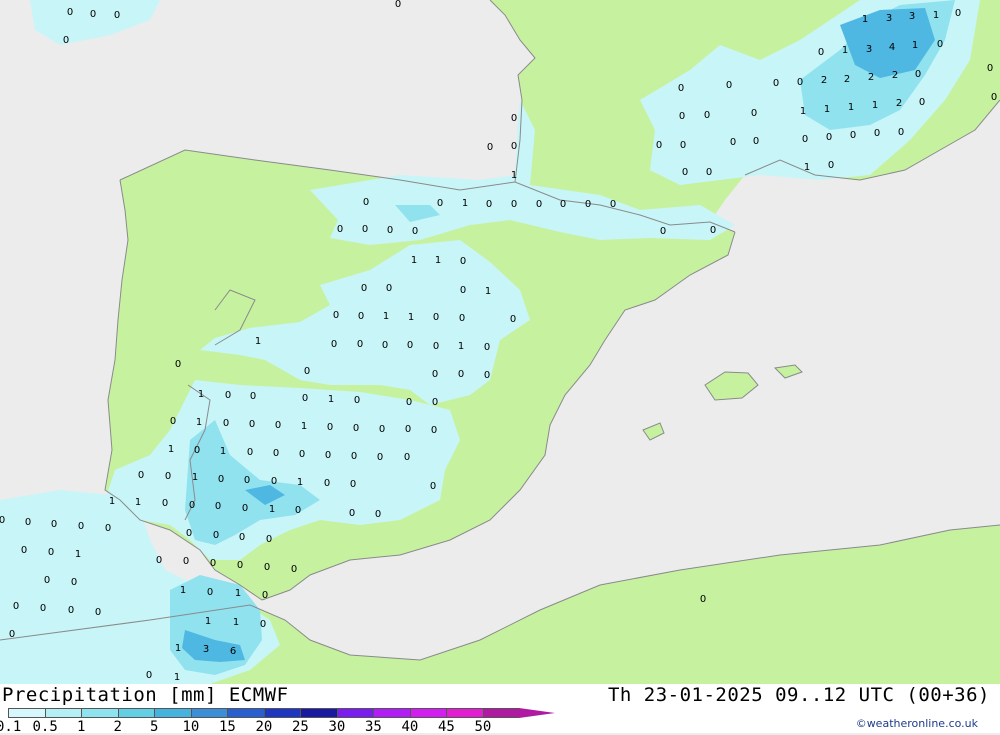 This screenshot has width=1000, height=735. Describe the element at coordinates (917, 723) in the screenshot. I see `credit-text: ©weatheronline.co.uk` at that location.